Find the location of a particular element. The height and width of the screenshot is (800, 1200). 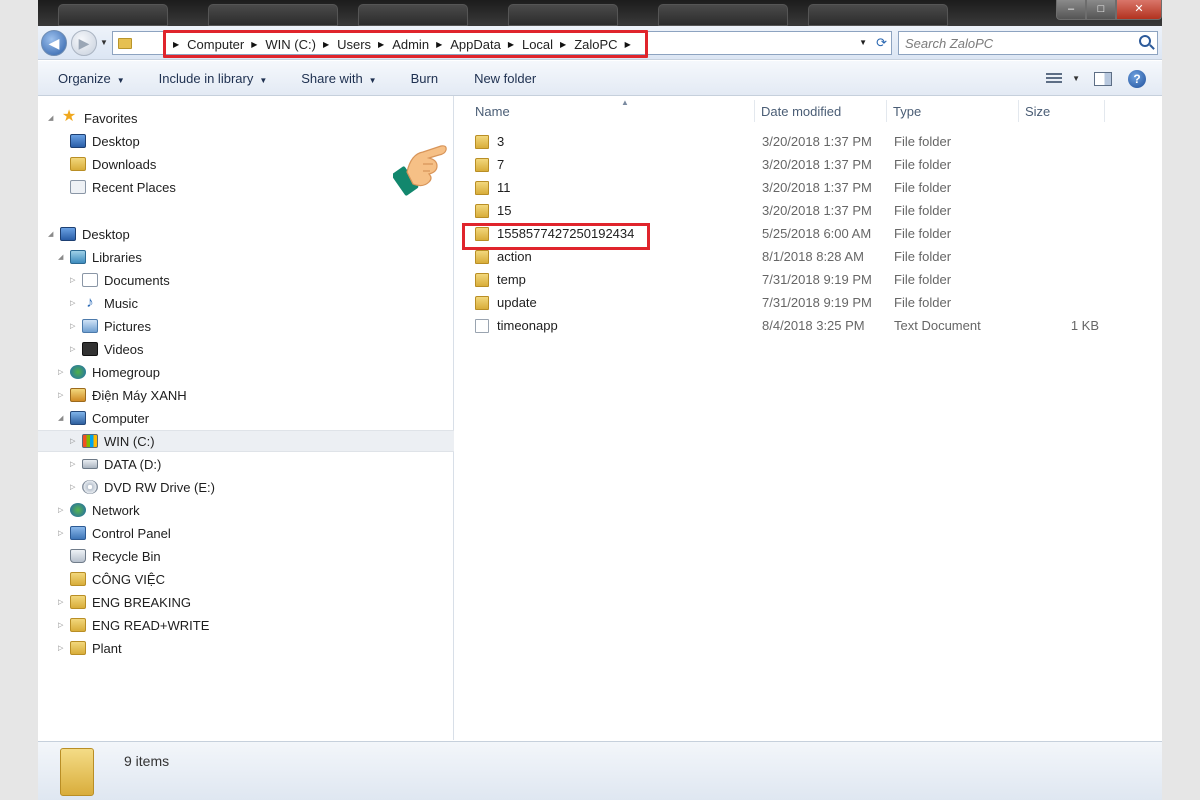

tree-documents: ▷ Documents is located at coordinates (120, 280).